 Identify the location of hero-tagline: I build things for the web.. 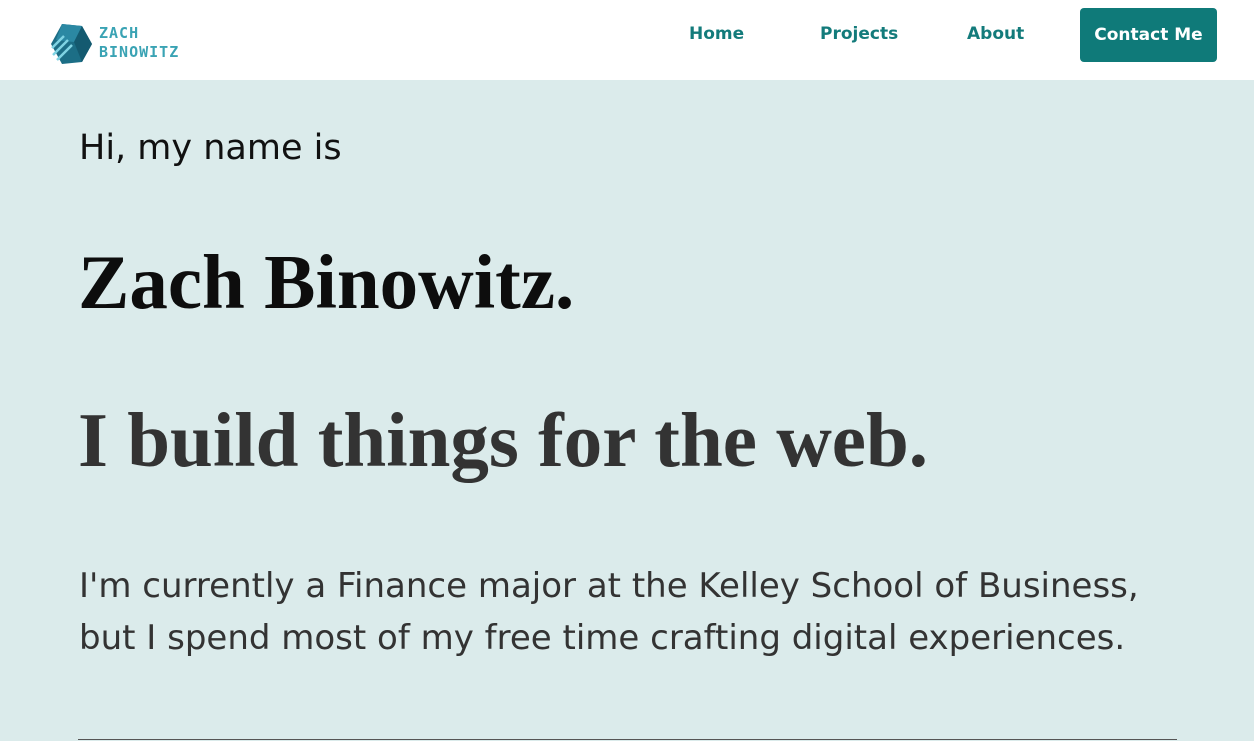
(503, 440).